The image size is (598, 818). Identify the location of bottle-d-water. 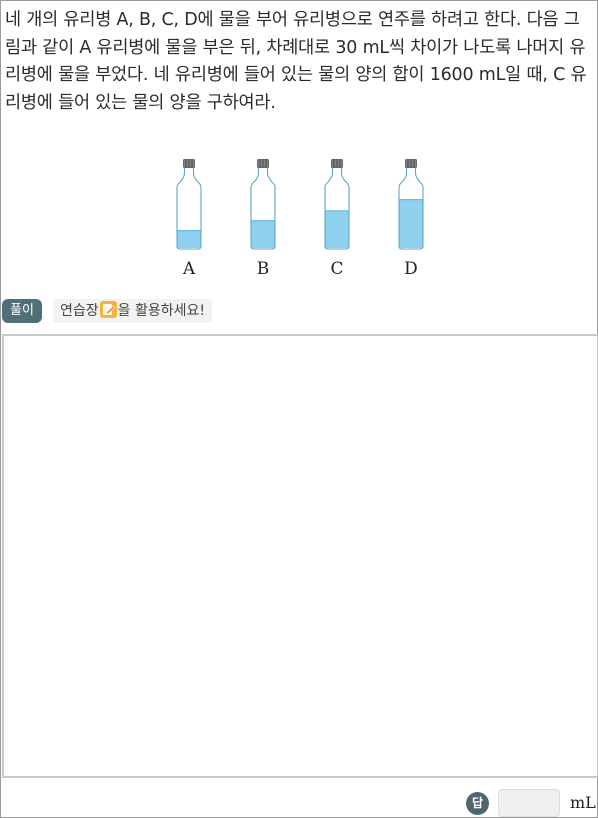
(411, 223).